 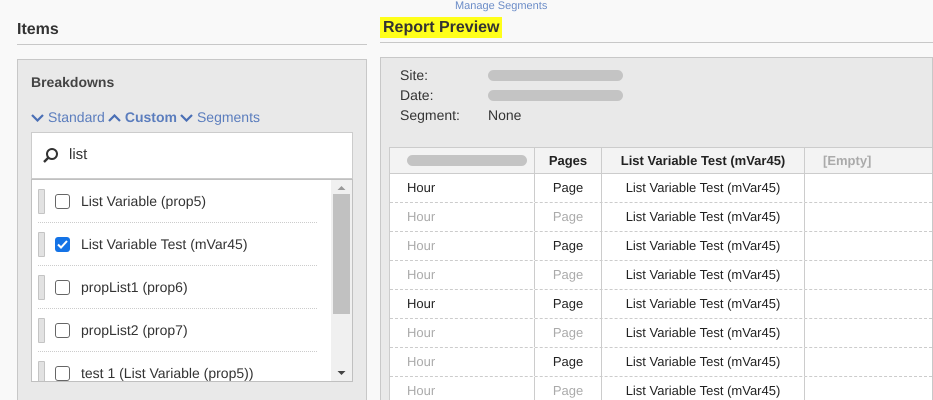 What do you see at coordinates (167, 371) in the screenshot?
I see `breakdown-item: test 1 (List Variable (prop5))` at bounding box center [167, 371].